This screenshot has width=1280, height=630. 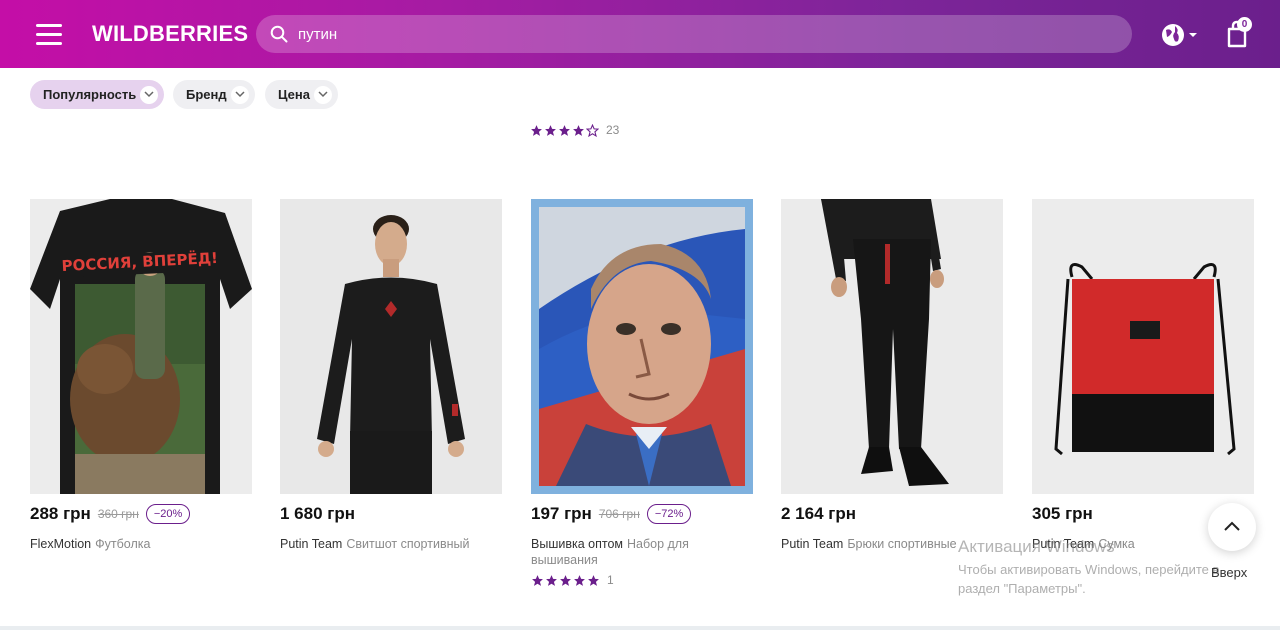 I want to click on filter-label: Цена, so click(x=294, y=94).